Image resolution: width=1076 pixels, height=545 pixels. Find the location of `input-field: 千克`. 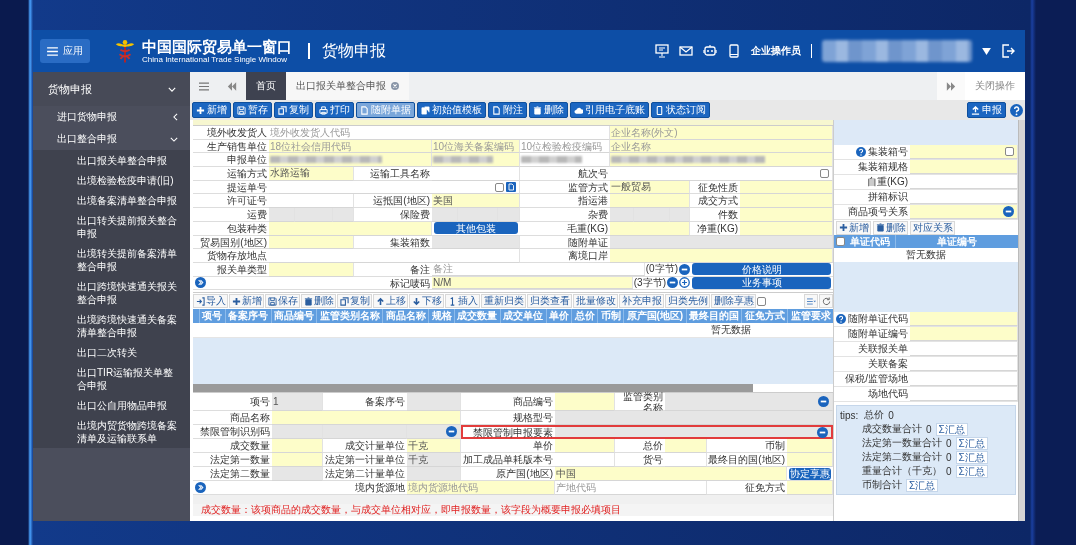

input-field: 千克 is located at coordinates (434, 446).